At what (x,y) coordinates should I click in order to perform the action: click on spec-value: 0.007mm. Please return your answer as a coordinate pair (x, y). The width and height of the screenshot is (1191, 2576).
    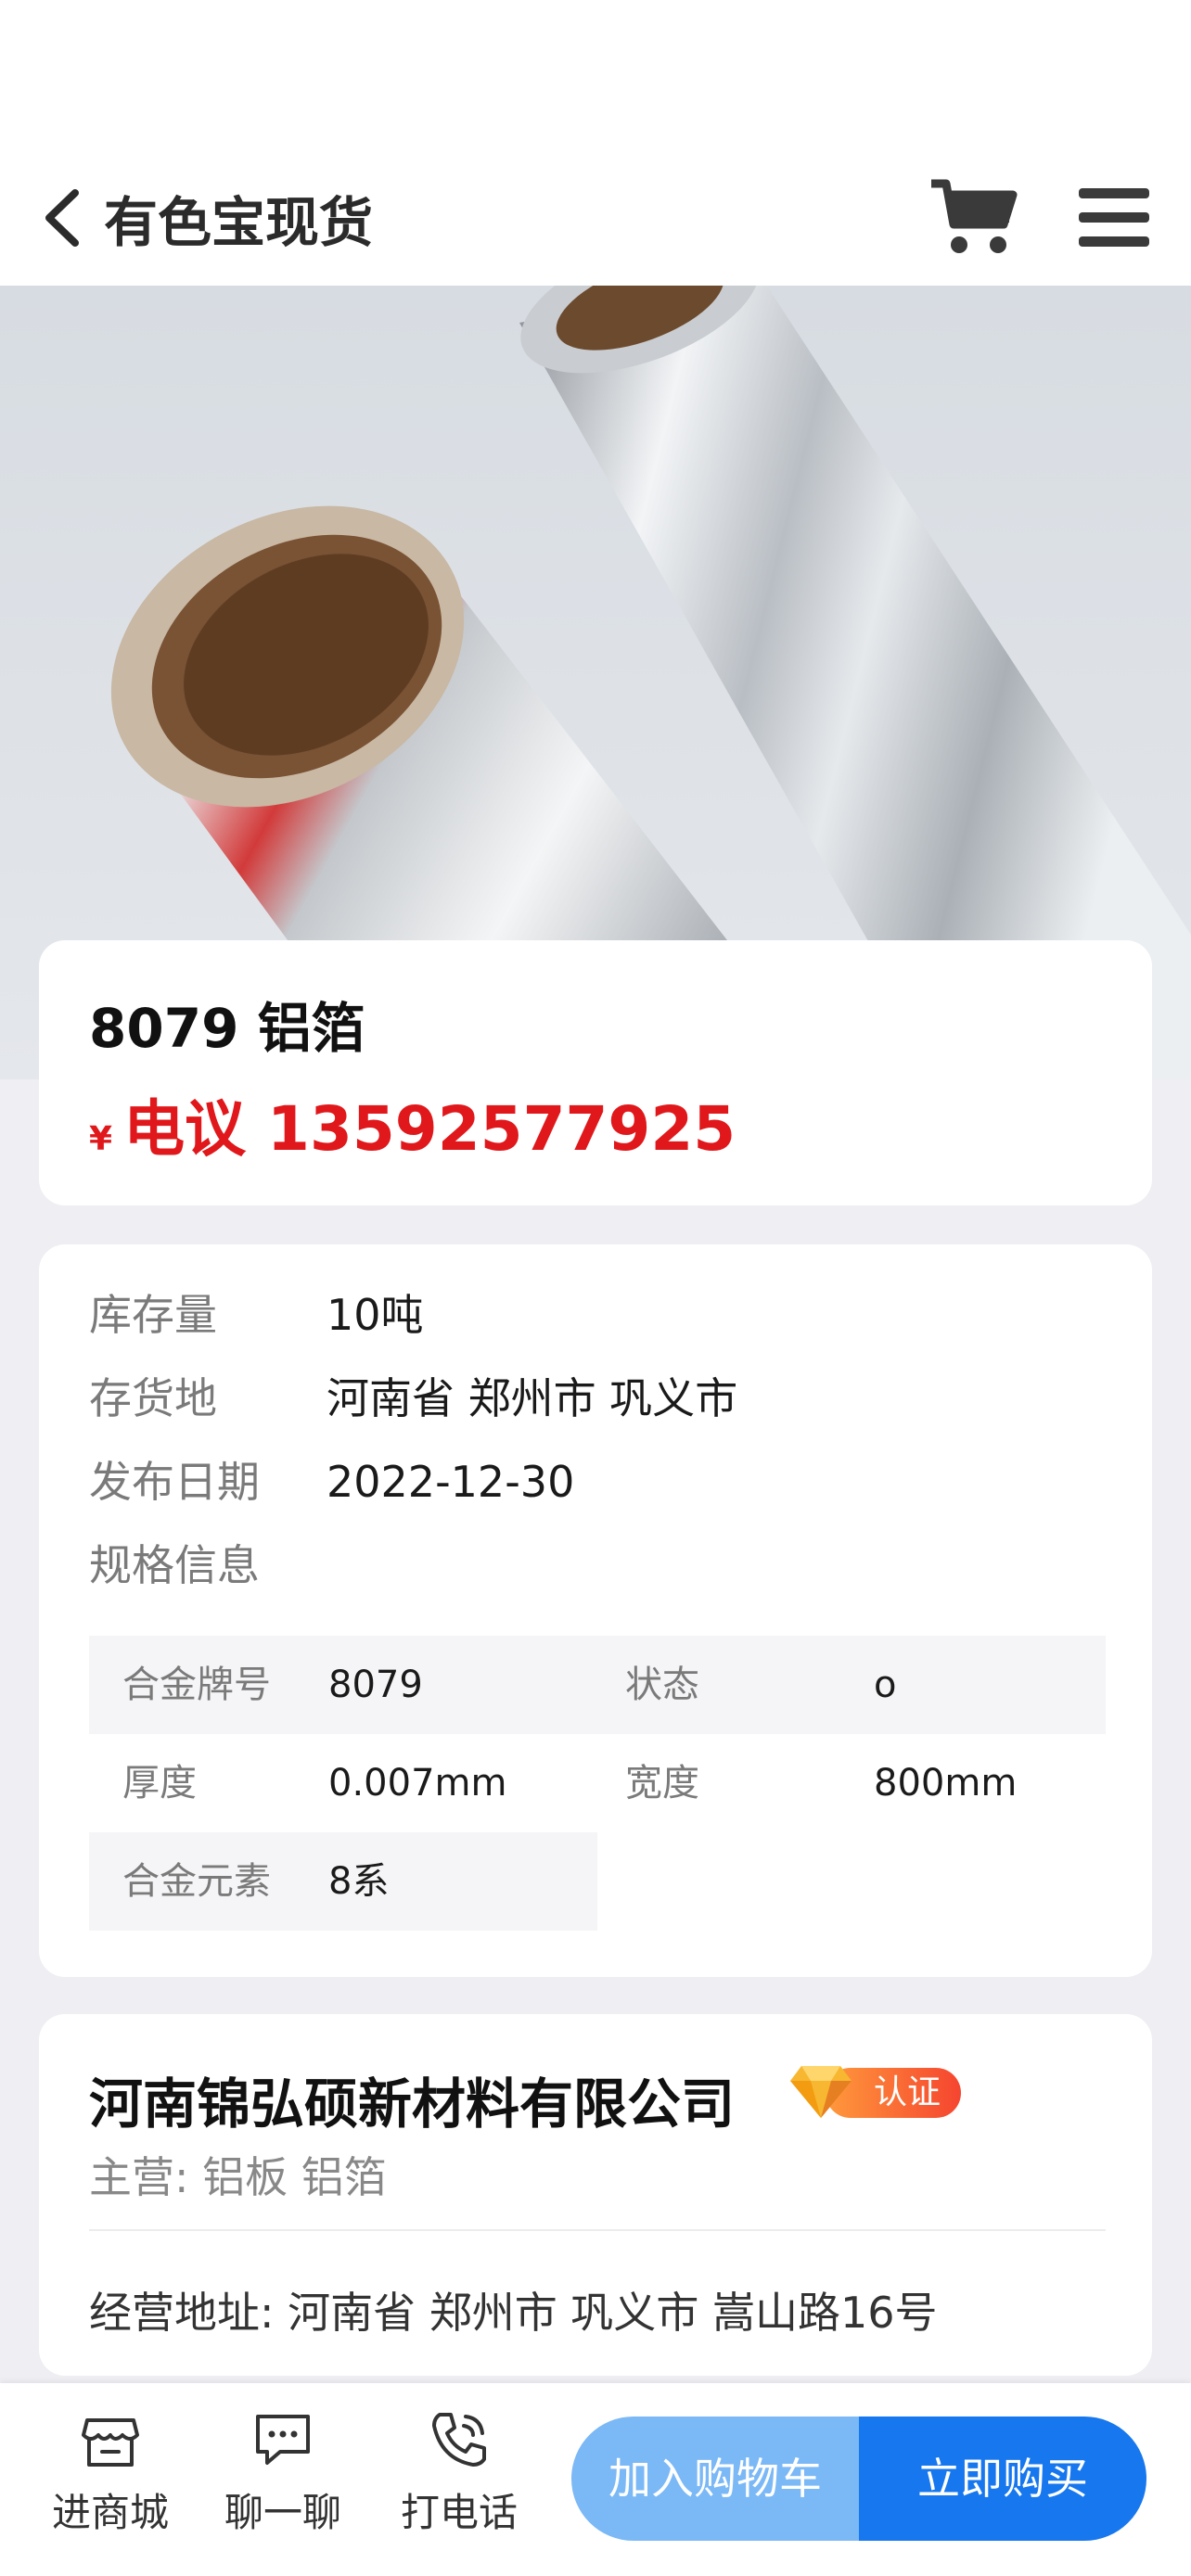
    Looking at the image, I should click on (417, 1783).